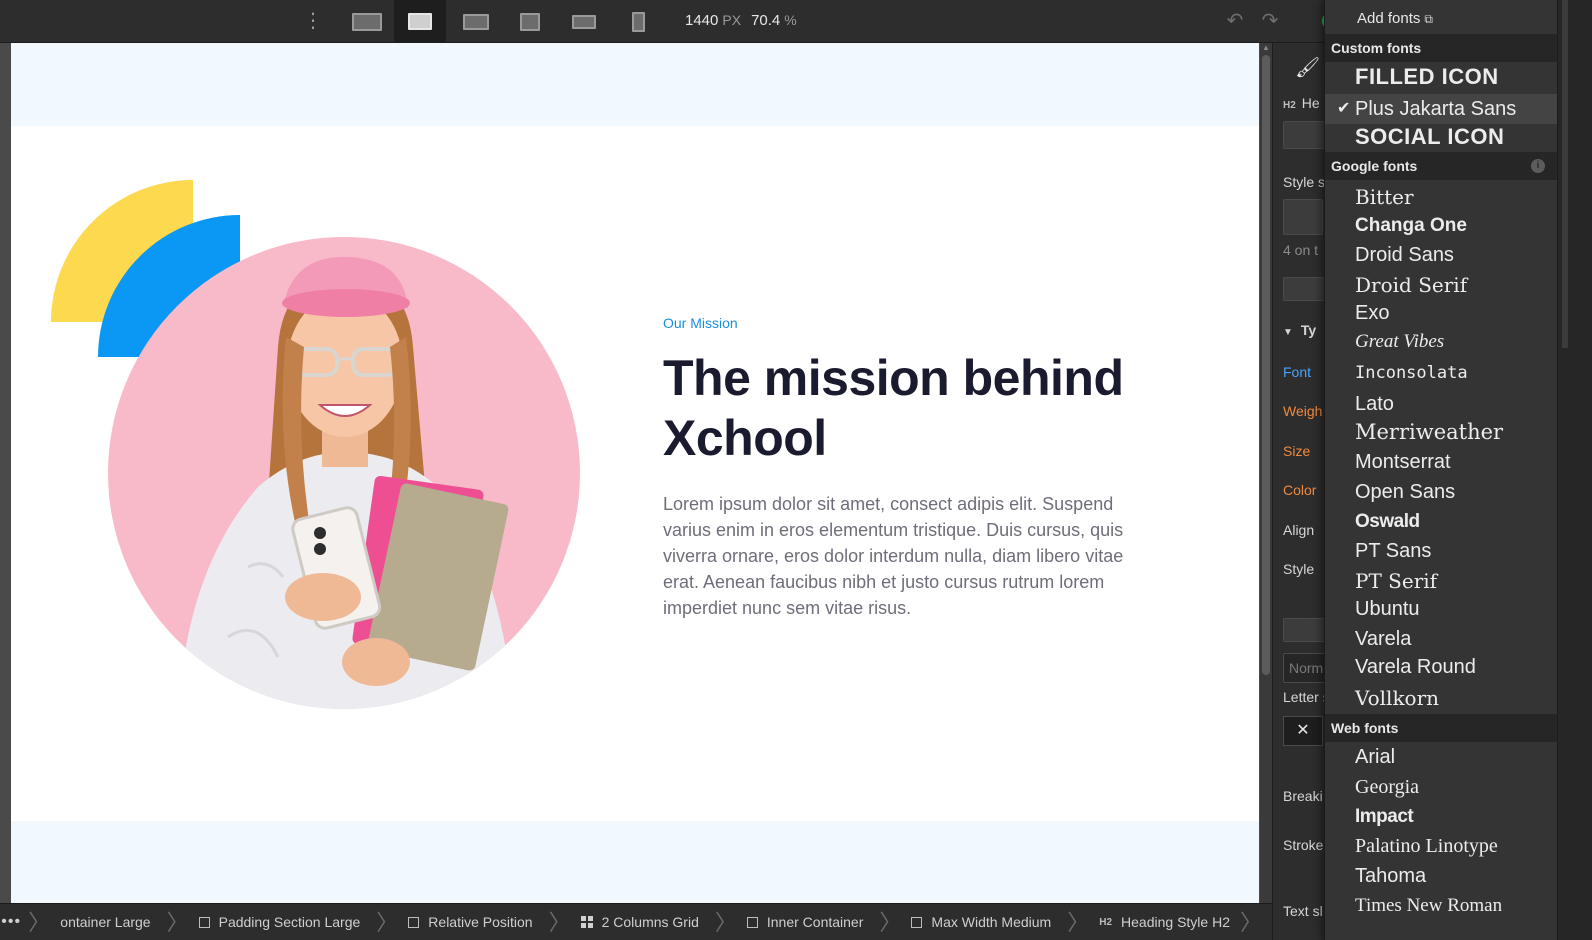 This screenshot has width=1592, height=940. What do you see at coordinates (991, 922) in the screenshot?
I see `breadcrumb-label: Max Width Medium` at bounding box center [991, 922].